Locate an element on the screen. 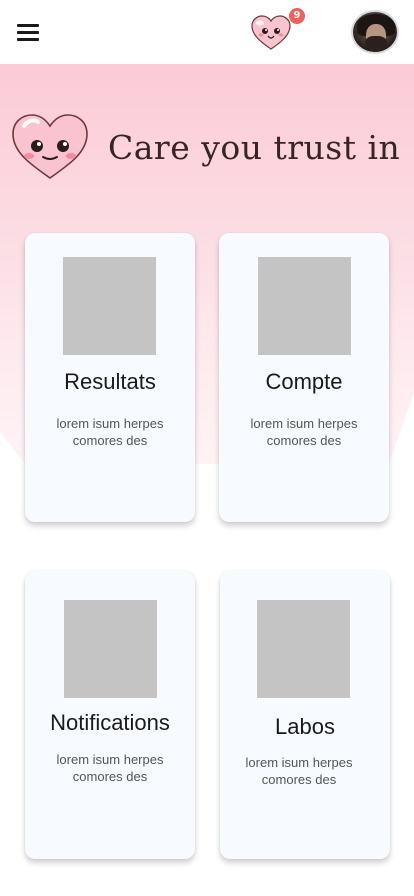 The image size is (414, 896). card-title: Compte is located at coordinates (304, 381).